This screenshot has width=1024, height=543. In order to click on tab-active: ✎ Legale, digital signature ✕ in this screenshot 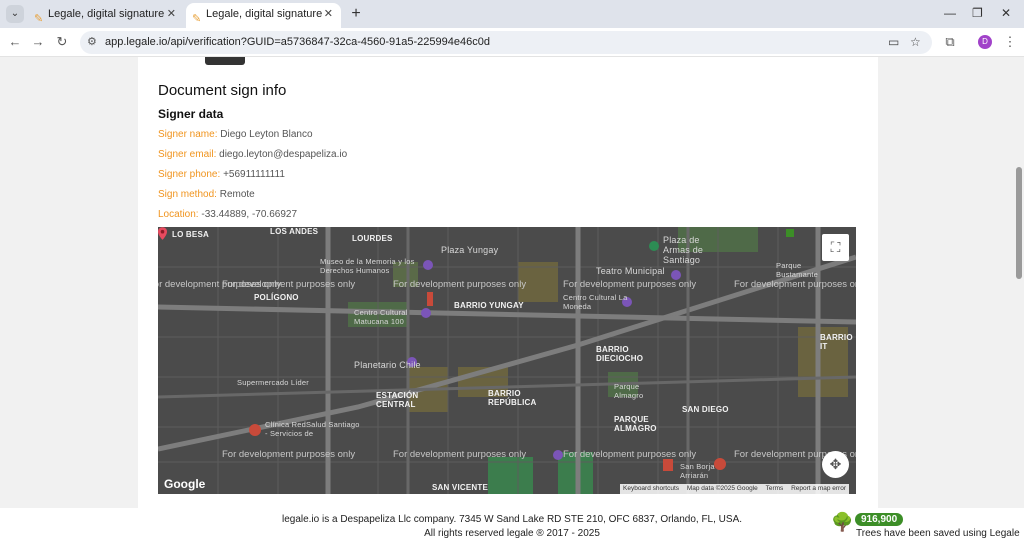, I will do `click(263, 15)`.